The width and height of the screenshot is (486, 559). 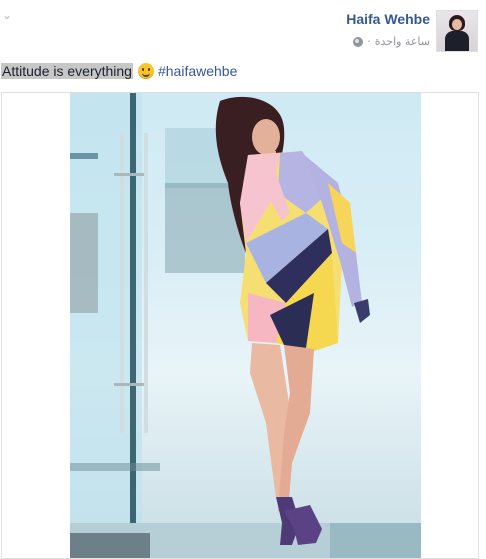 I want to click on hashtag-link: #haifawehbe, so click(x=197, y=71).